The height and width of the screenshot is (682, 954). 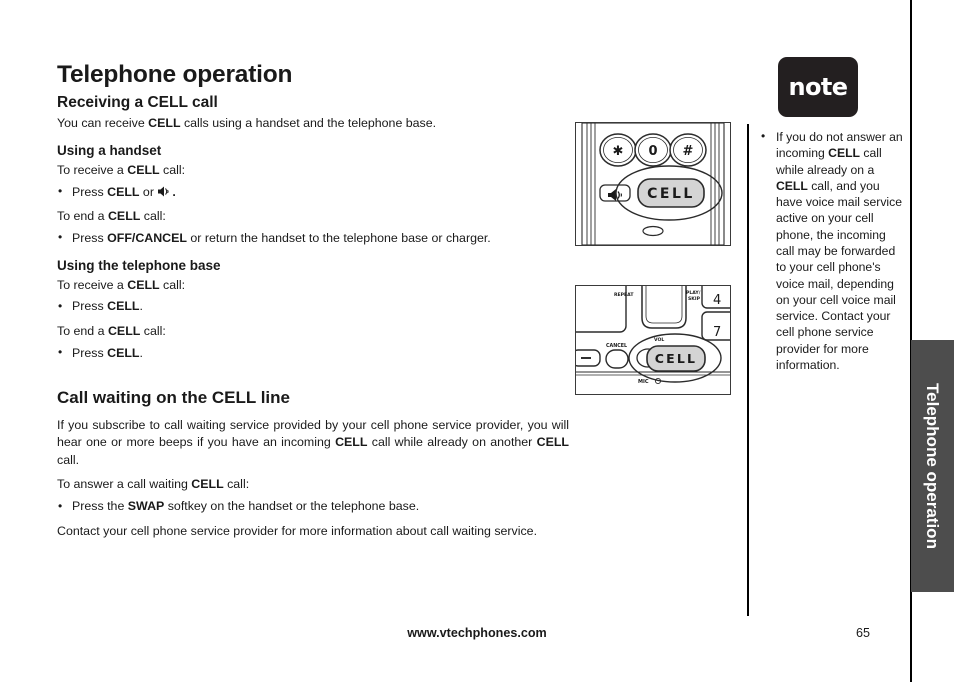 I want to click on text-run: To answer a call waiting, so click(x=124, y=484).